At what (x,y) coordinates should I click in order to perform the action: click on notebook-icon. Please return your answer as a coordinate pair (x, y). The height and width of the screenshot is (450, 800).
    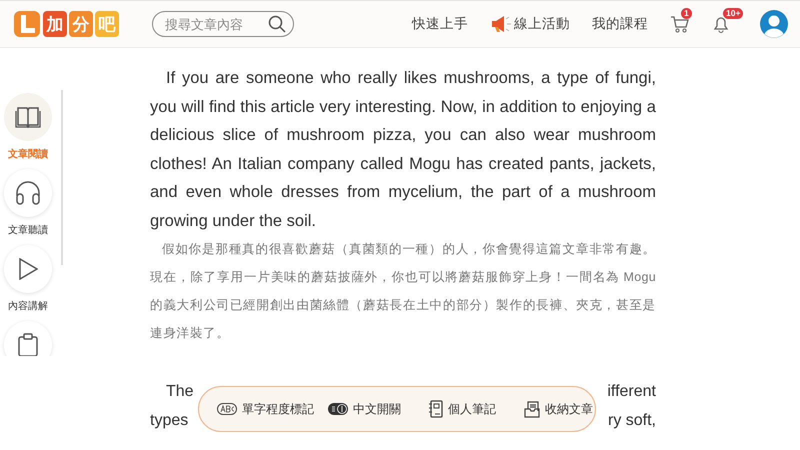
    Looking at the image, I should click on (436, 409).